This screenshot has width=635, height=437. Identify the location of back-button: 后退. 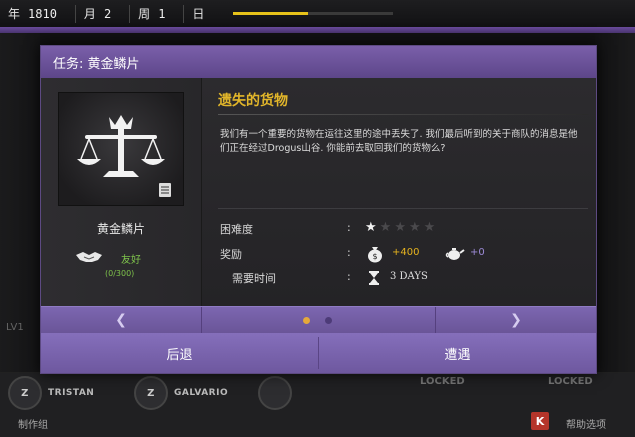
(179, 353).